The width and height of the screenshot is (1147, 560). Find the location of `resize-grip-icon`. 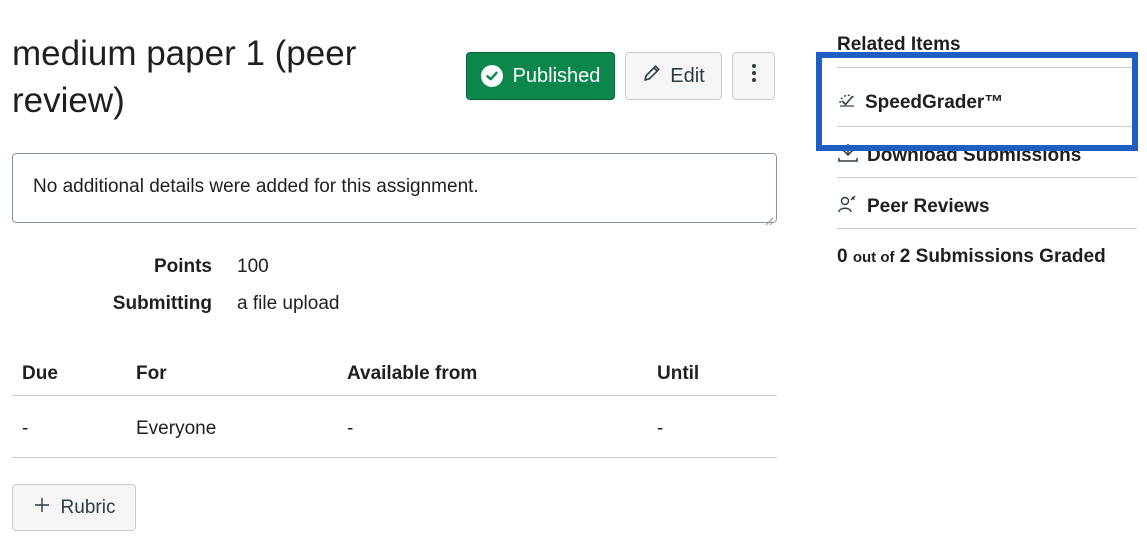

resize-grip-icon is located at coordinates (769, 218).